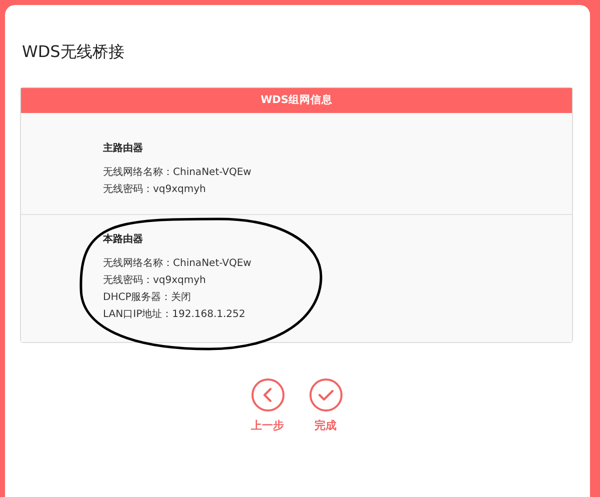  I want to click on info-line: DHCP服务器：关闭, so click(147, 297).